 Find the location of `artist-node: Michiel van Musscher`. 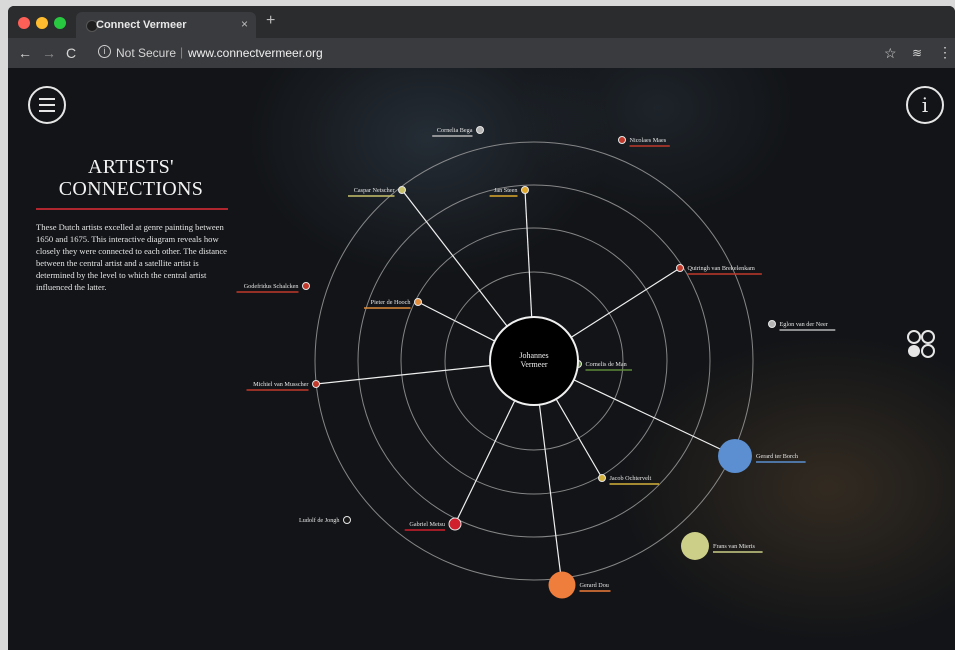

artist-node: Michiel van Musscher is located at coordinates (283, 385).